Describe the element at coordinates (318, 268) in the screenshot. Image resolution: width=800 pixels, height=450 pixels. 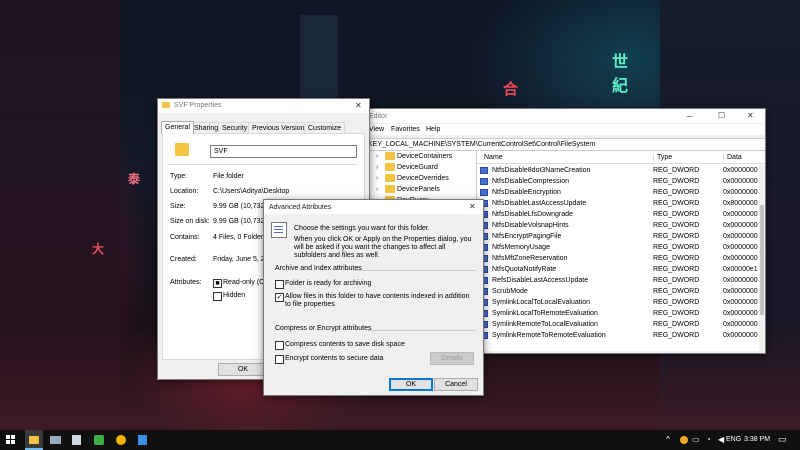
I see `archive-section-heading: Archive and Index attributes` at that location.